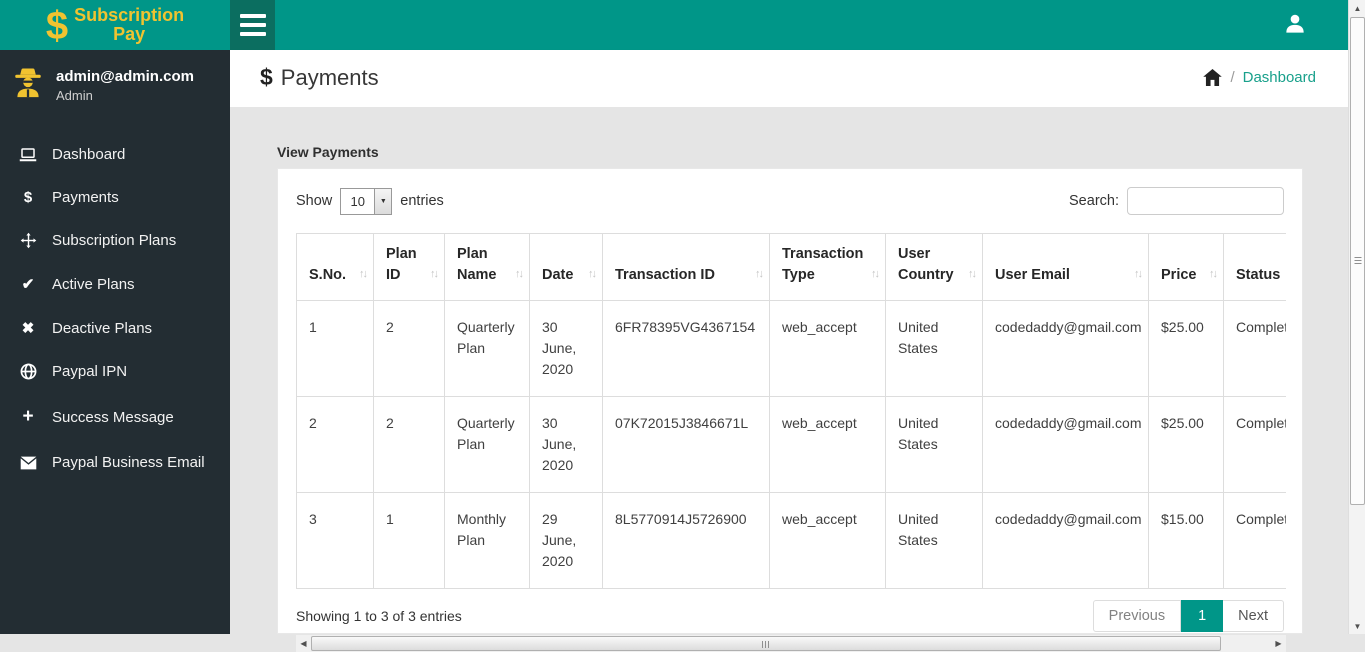 This screenshot has width=1365, height=652. I want to click on brand-name: Subscription Pay, so click(129, 24).